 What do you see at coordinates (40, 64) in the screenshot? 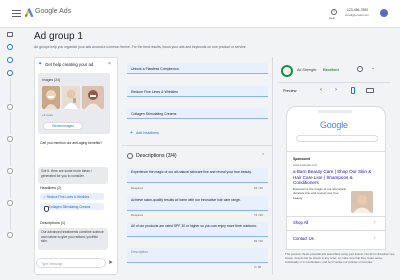
I see `sparkle-icon: ✦` at bounding box center [40, 64].